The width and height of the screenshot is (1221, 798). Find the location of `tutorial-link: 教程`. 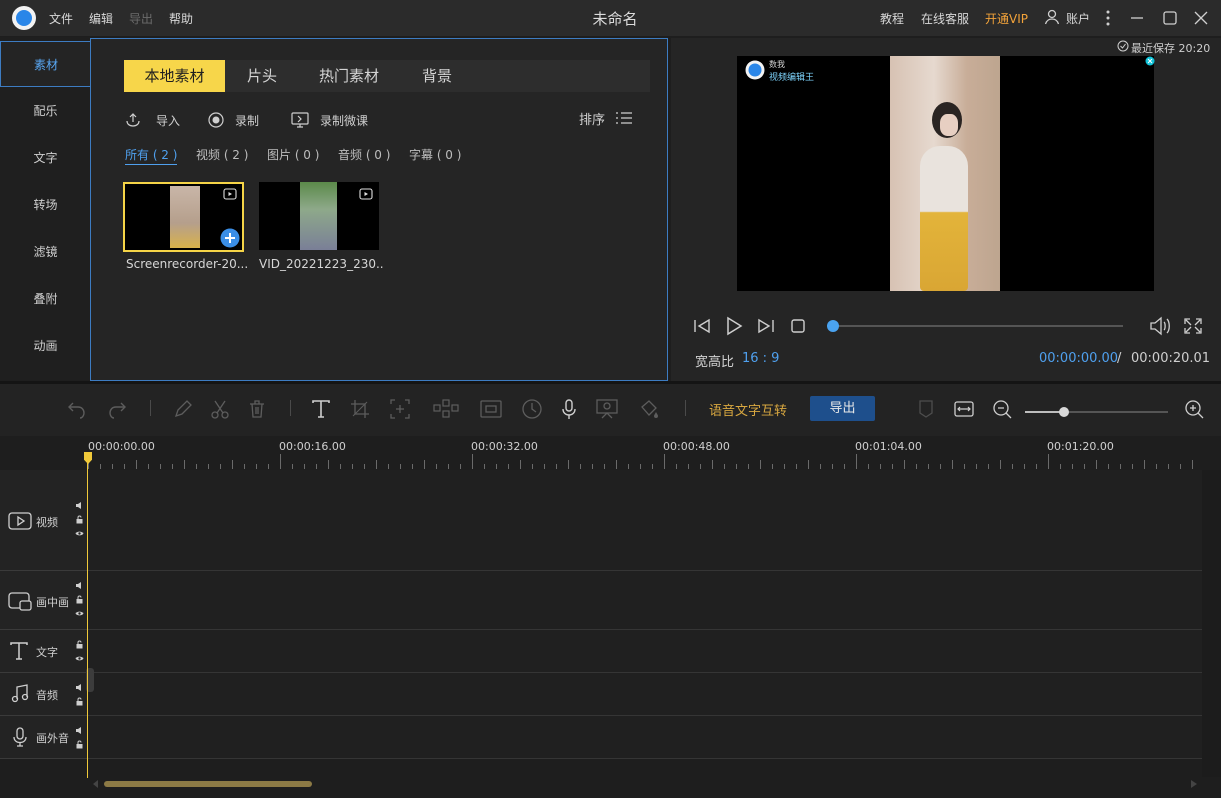

tutorial-link: 教程 is located at coordinates (892, 18).